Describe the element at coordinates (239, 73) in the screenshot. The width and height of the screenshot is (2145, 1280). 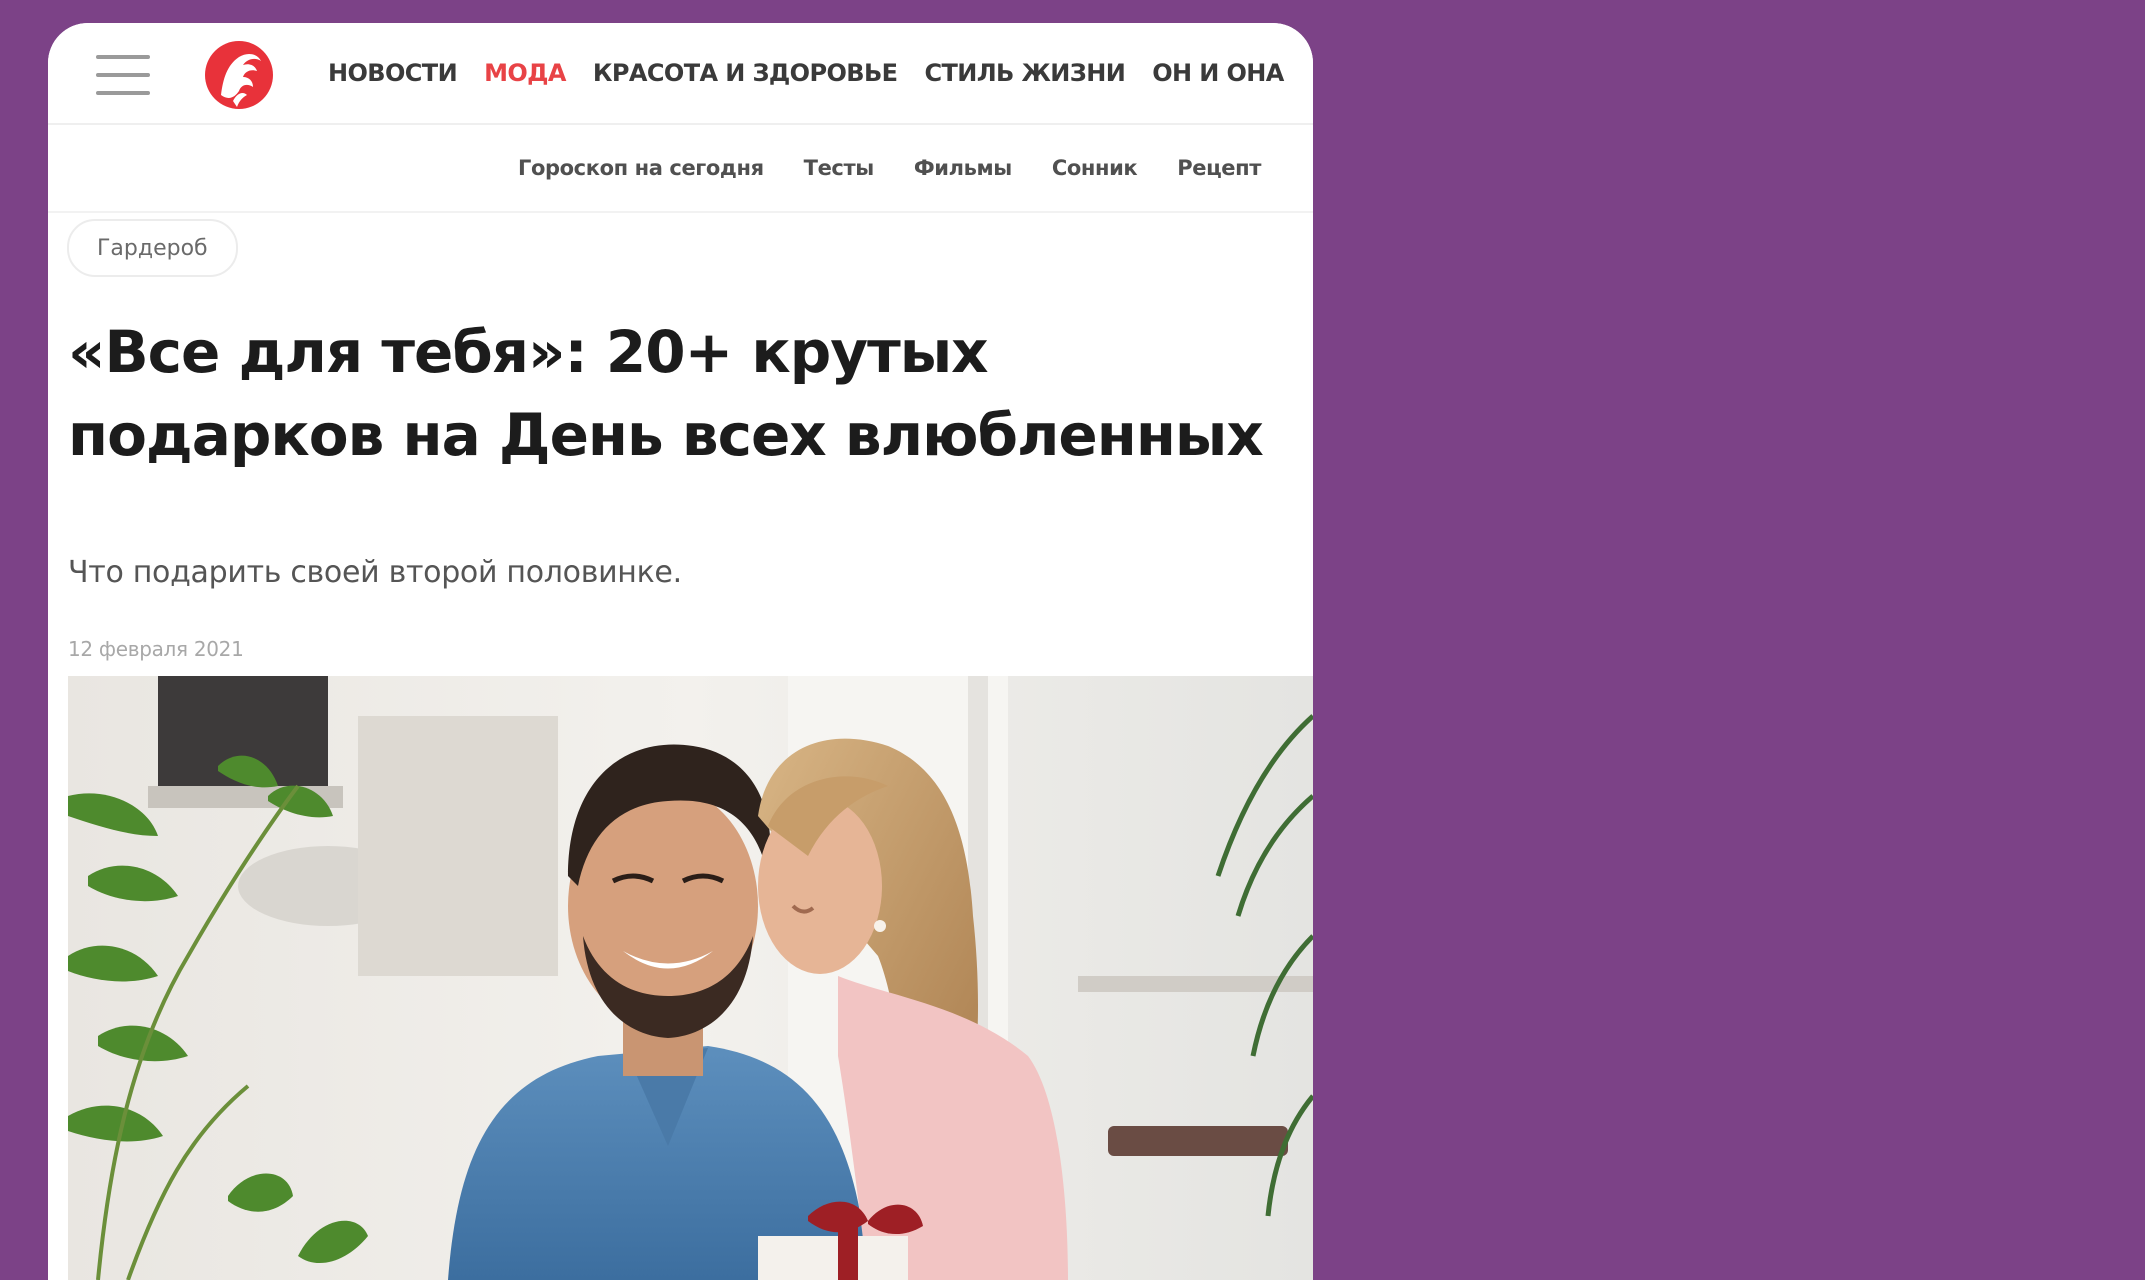
I see `woman-profile-logo-icon` at that location.